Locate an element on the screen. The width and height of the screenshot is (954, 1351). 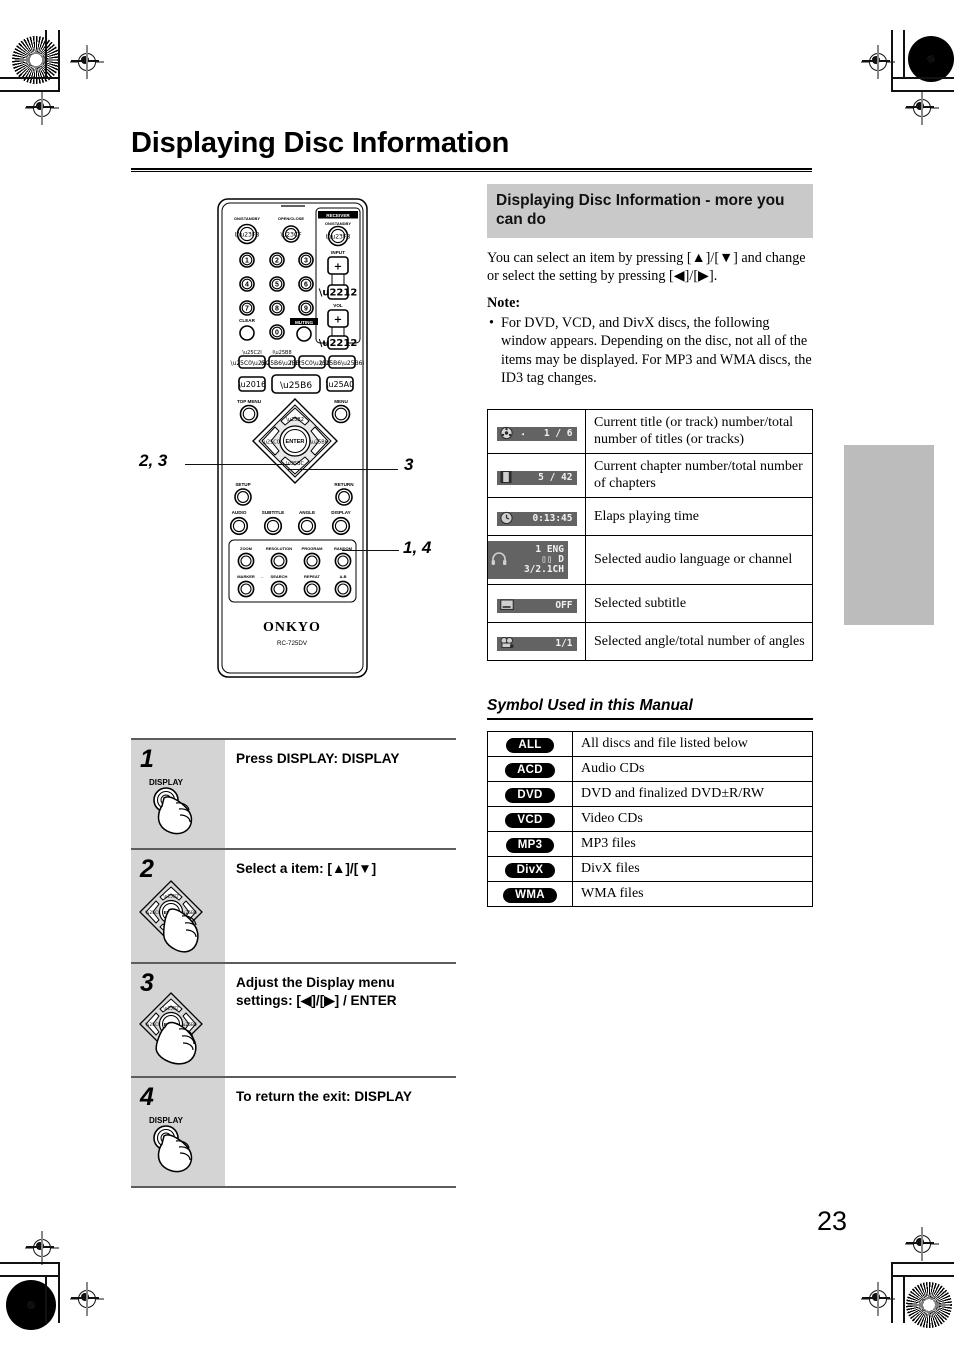
step-row-1: 1 DISPLAY Press DISPLAY: DISPLAY is located at coordinates (293, 793).